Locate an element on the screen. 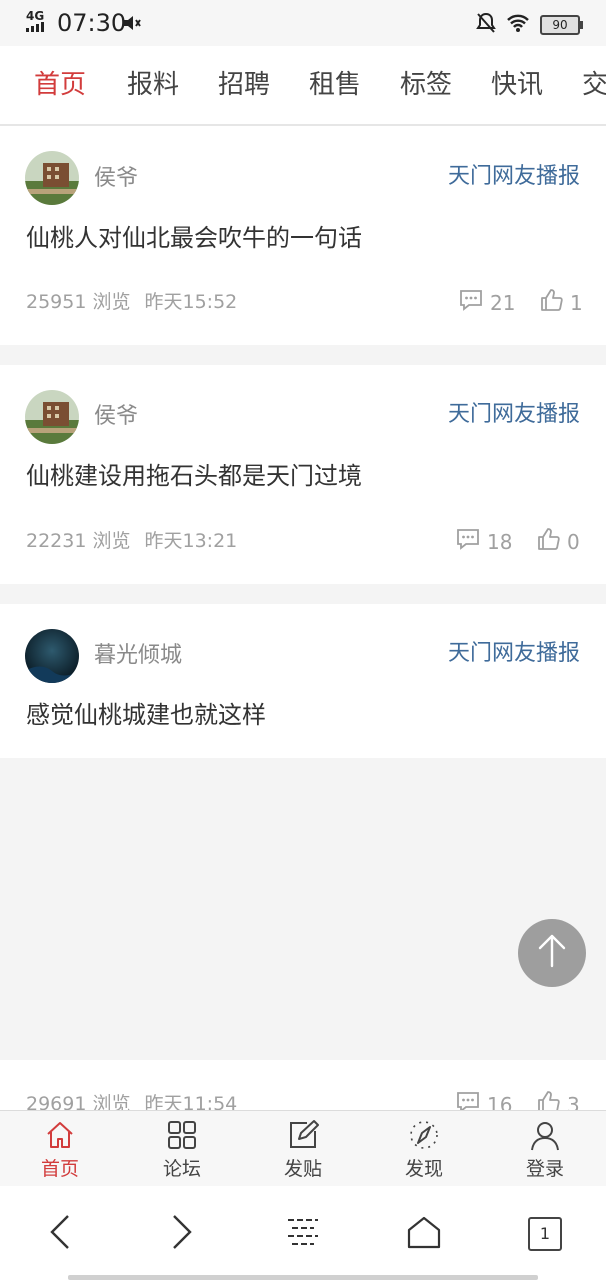 This screenshot has height=1280, width=606. category-tabs: 首页 报料 招聘 租售 标签 快讯 交 is located at coordinates (303, 86).